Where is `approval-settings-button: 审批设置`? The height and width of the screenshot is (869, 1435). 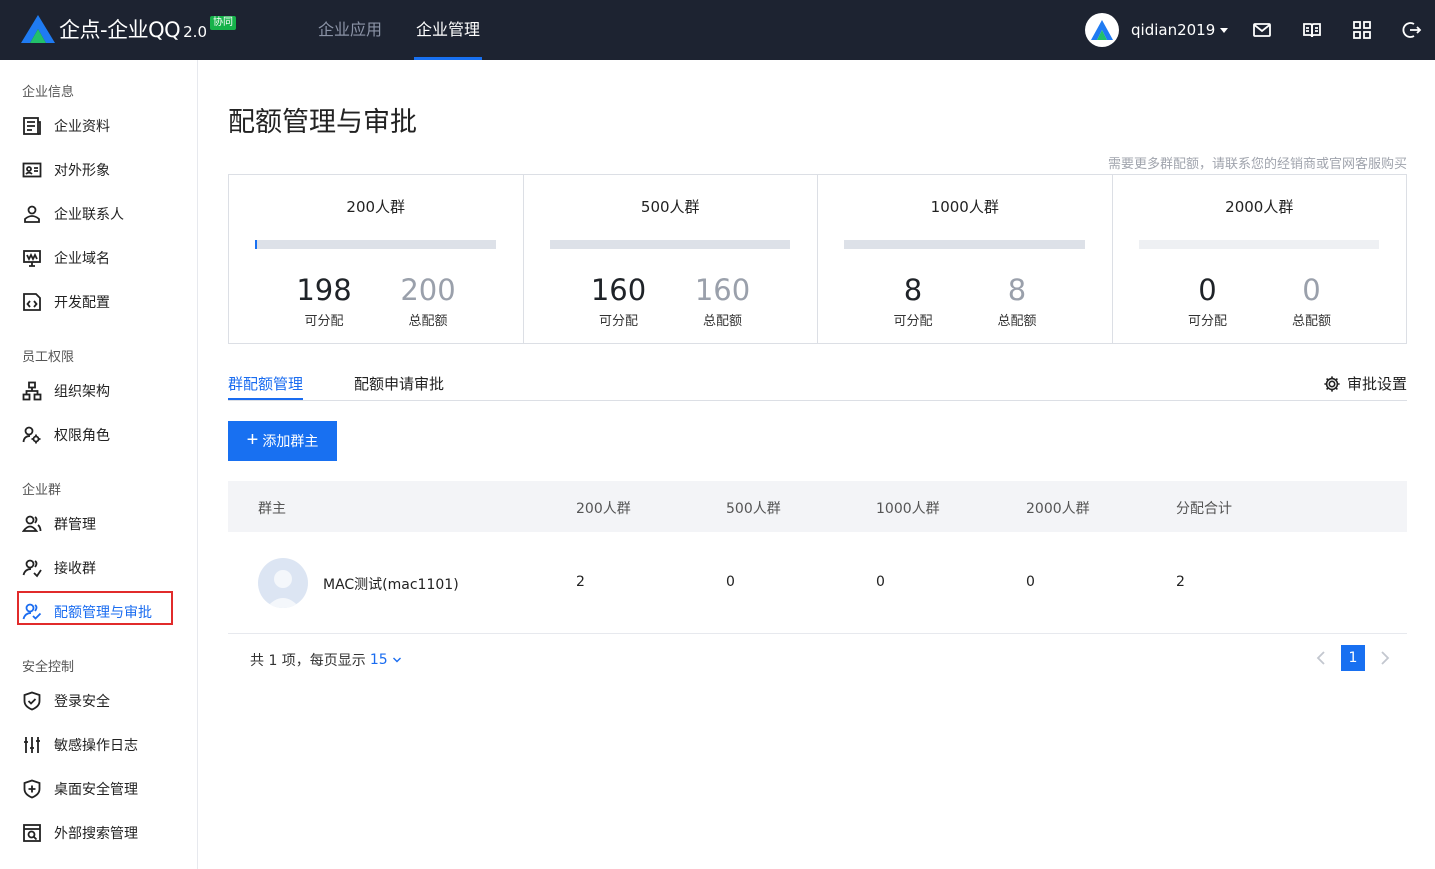 approval-settings-button: 审批设置 is located at coordinates (1365, 383).